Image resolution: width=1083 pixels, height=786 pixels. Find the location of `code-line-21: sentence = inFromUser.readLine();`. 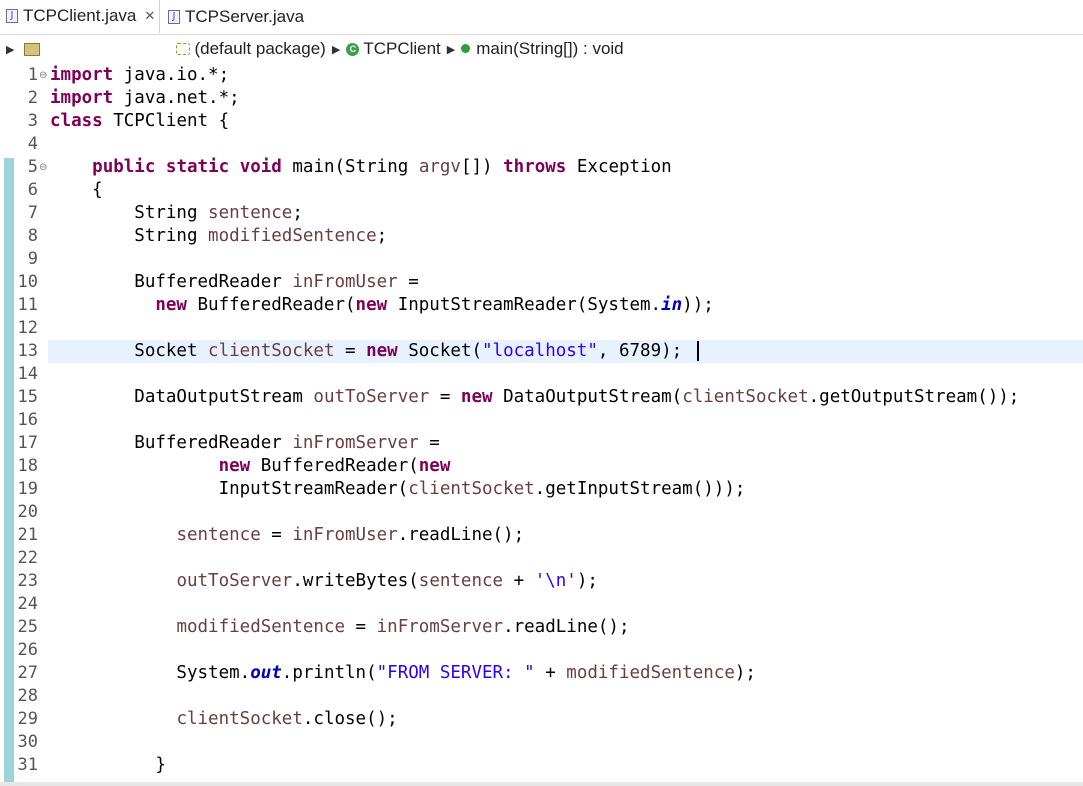

code-line-21: sentence = inFromUser.readLine(); is located at coordinates (287, 535).